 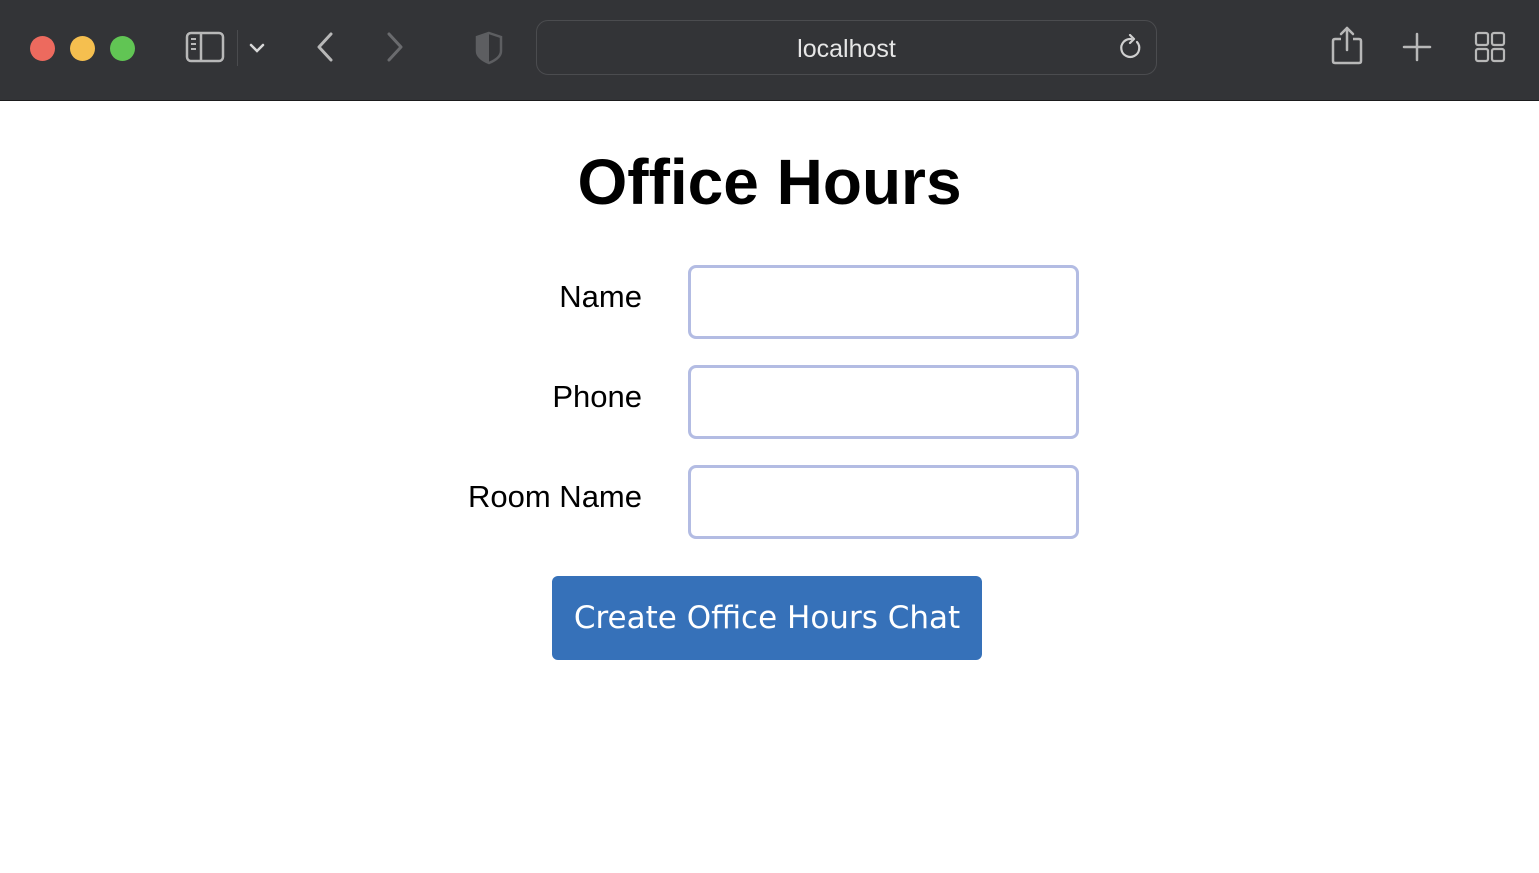 I want to click on address-bar: localhost, so click(x=846, y=47).